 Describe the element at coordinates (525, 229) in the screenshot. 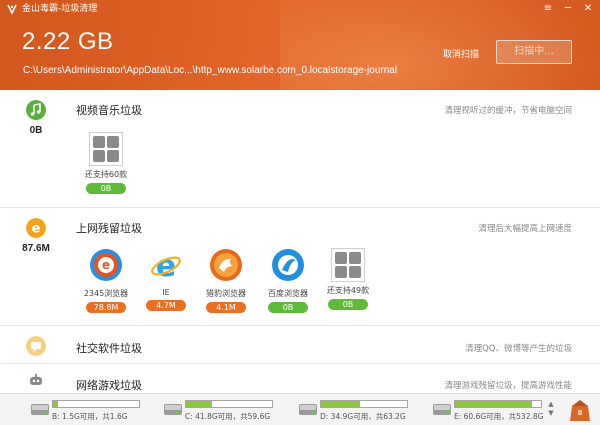

I see `section-hint: 清理后大幅提高上网速度` at that location.